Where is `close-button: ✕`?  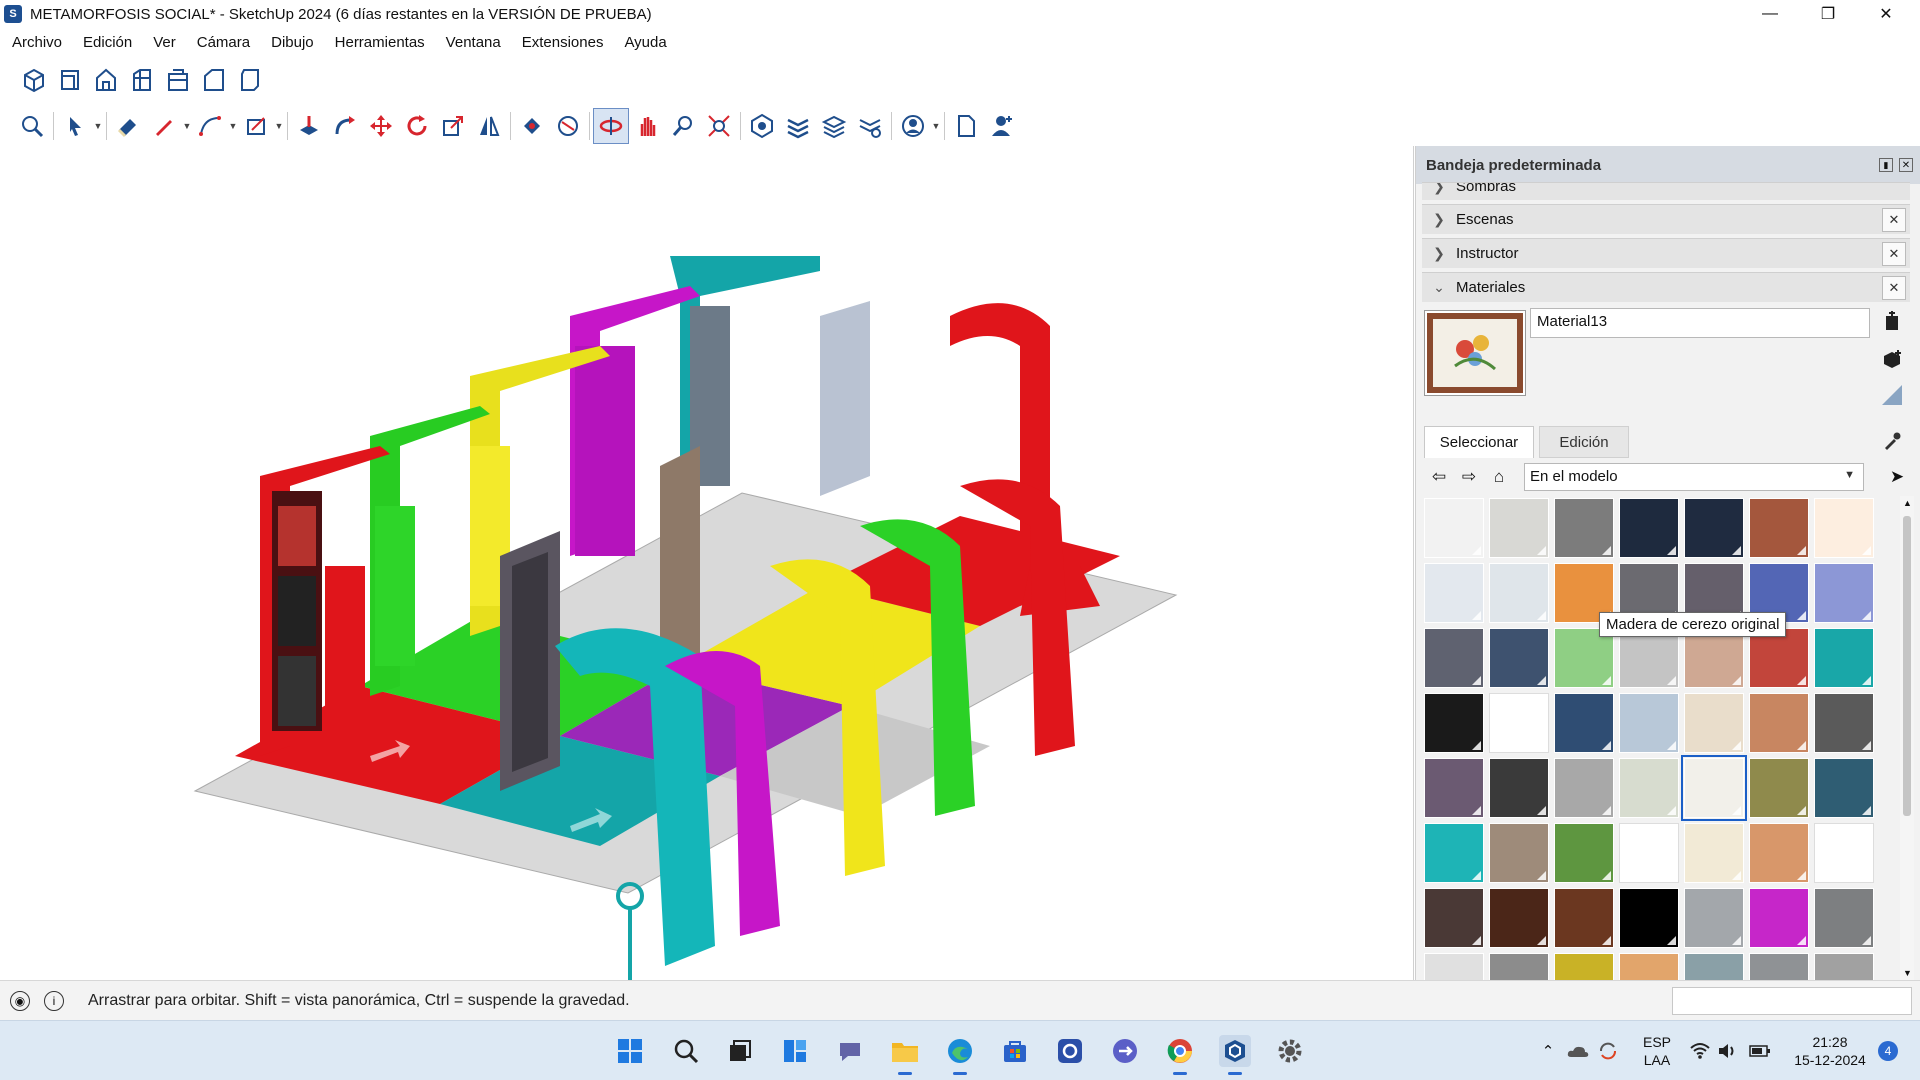
close-button: ✕ is located at coordinates (1886, 14).